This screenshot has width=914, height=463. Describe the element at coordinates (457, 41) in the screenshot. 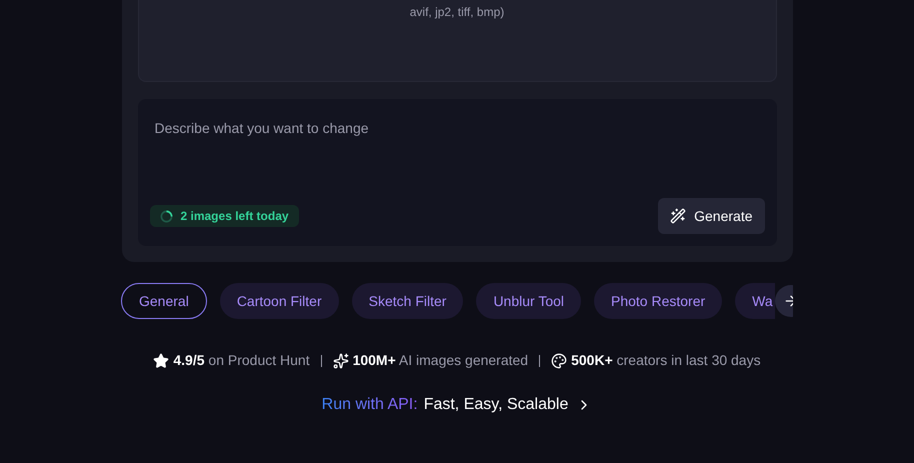

I see `upload-area: avif, jp2, tiff, bmp)` at that location.